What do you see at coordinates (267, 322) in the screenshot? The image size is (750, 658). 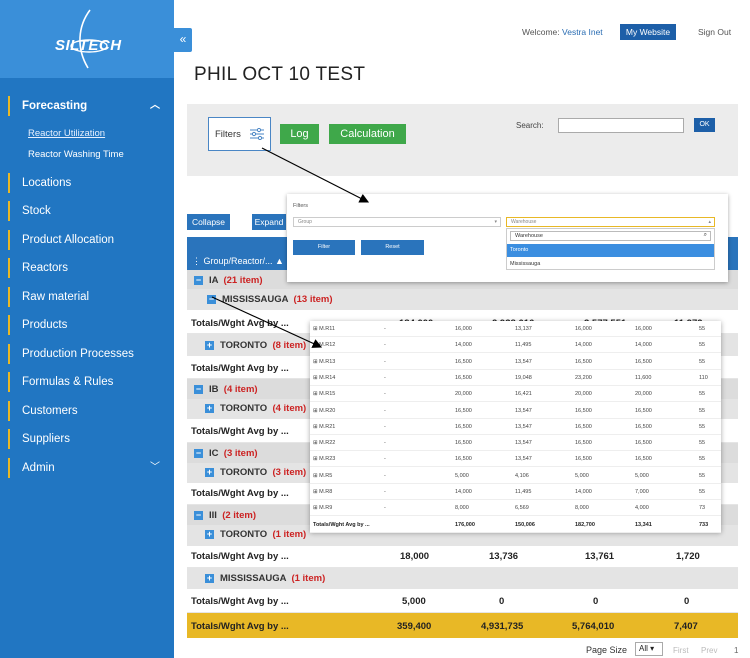 I see `arrow-to-detail-popup` at bounding box center [267, 322].